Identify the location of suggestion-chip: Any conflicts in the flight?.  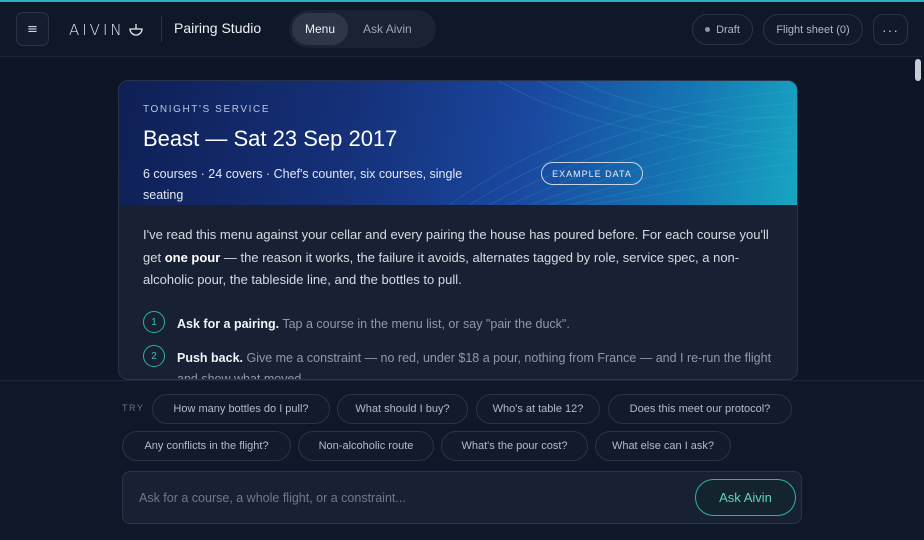
(206, 446).